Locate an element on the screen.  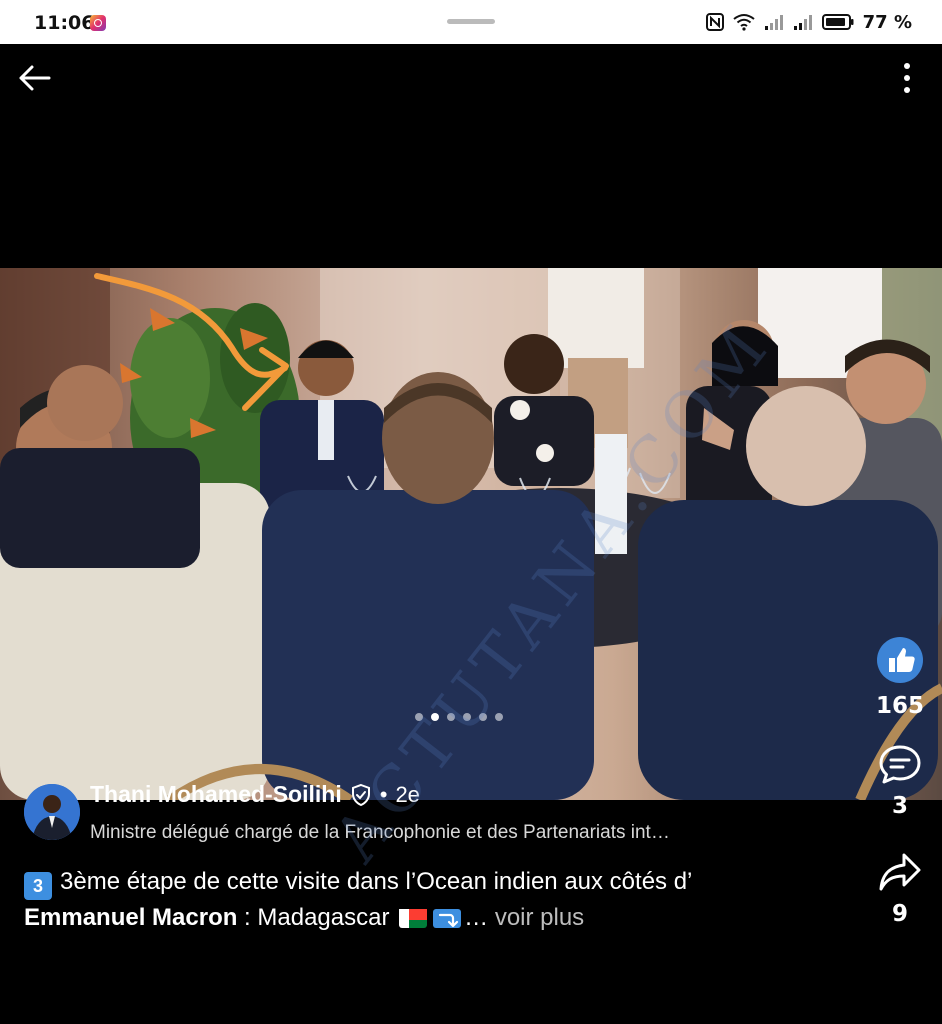
carousel-dot-active is located at coordinates (435, 717).